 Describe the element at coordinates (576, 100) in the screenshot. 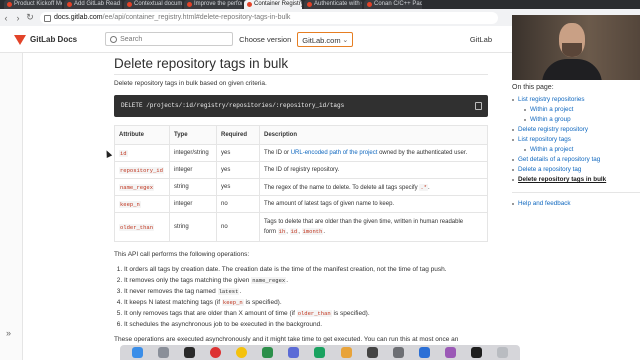

I see `toc-item: List registry repositories` at that location.